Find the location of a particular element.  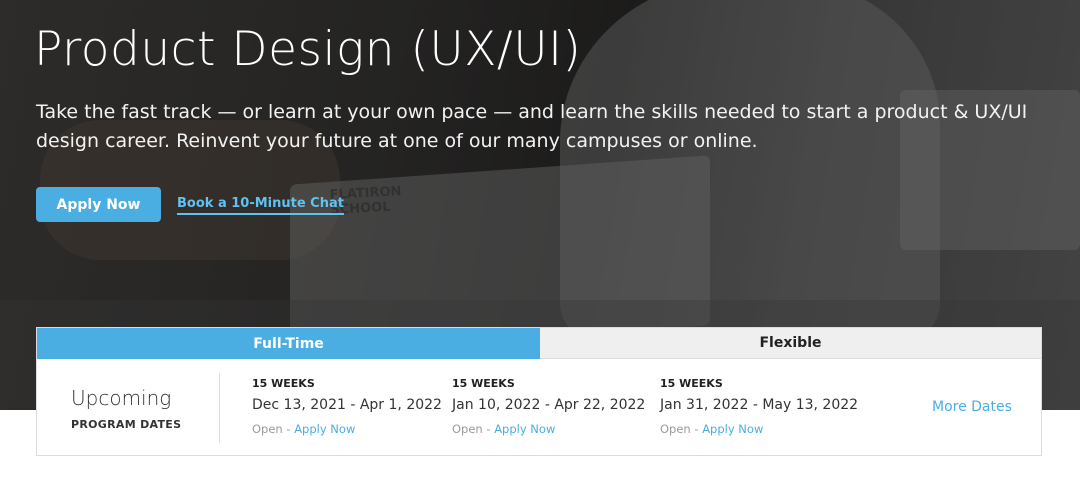

cohort-date-range: Jan 31, 2022 - May 13, 2022 is located at coordinates (759, 405).